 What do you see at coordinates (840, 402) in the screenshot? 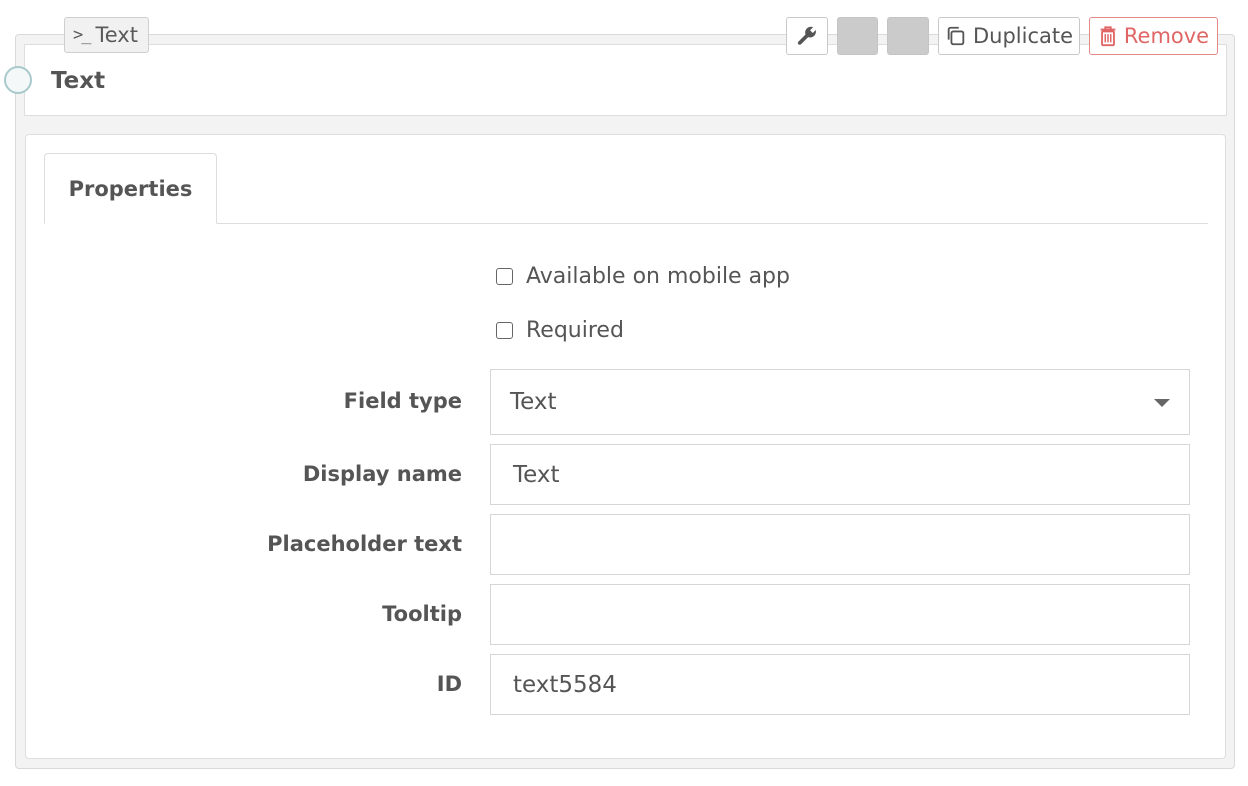
I see `field-type-select: Text` at bounding box center [840, 402].